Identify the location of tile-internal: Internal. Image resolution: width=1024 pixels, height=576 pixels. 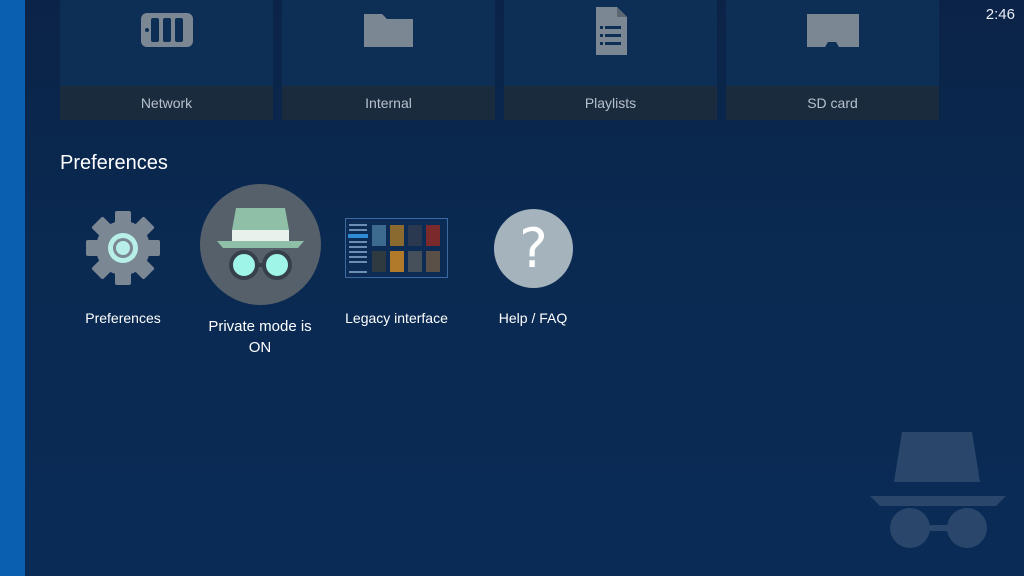
(388, 60).